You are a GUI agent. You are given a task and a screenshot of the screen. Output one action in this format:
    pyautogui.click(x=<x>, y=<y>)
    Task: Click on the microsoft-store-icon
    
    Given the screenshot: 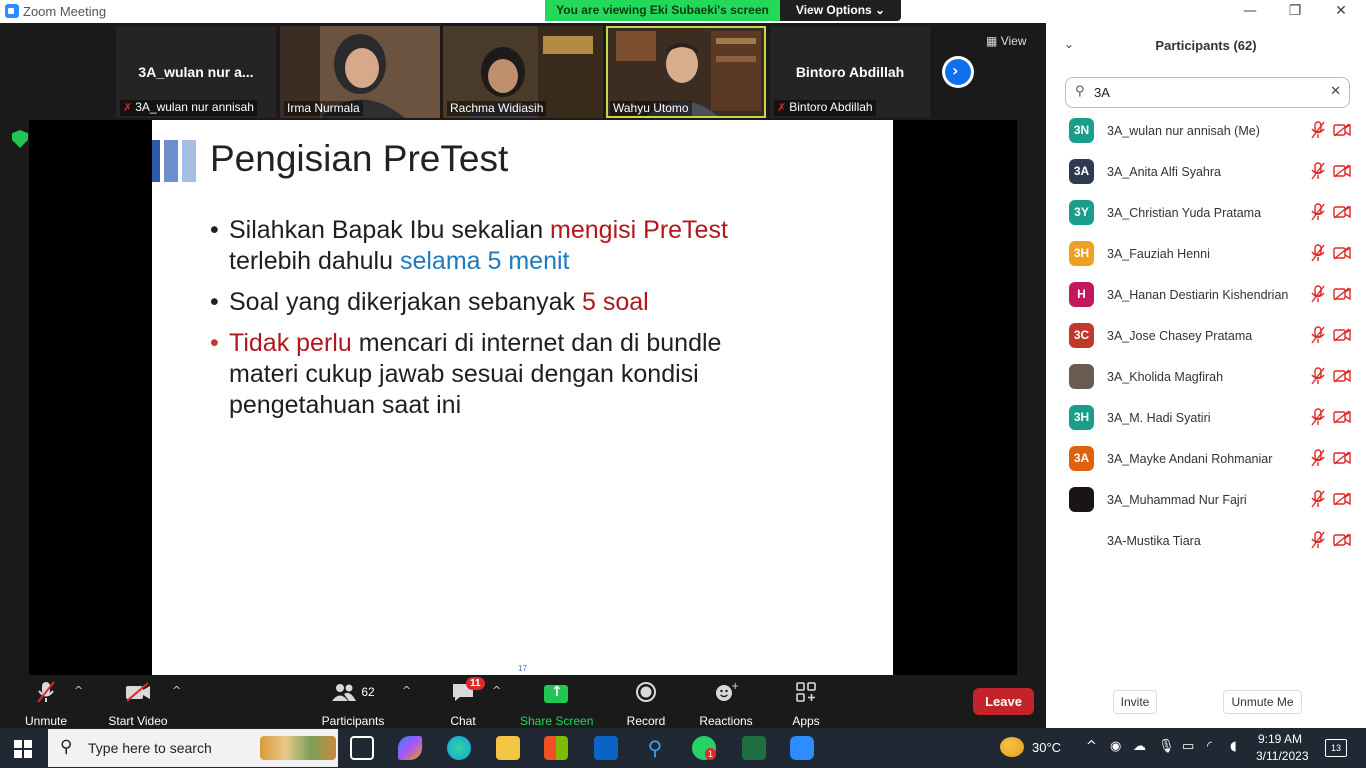 What is the action you would take?
    pyautogui.click(x=556, y=748)
    